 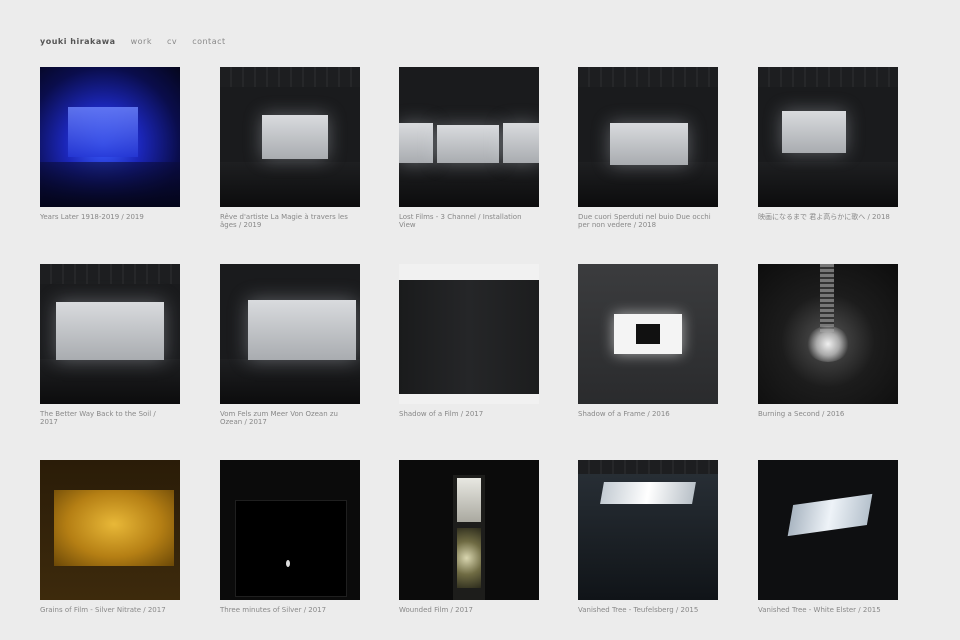 I want to click on work-item: 映画になるまで 君よ高らかに歌へ / 2018, so click(x=828, y=144).